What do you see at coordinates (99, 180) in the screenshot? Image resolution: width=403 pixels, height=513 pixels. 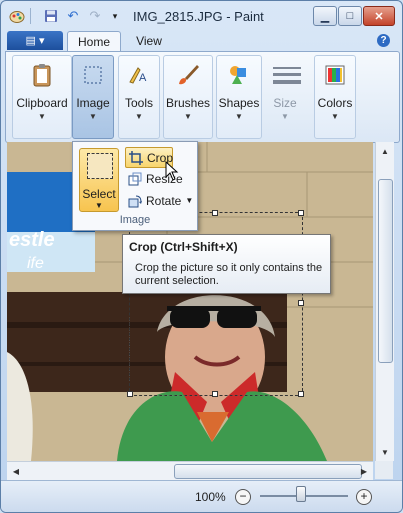 I see `select-button: Select ▼` at bounding box center [99, 180].